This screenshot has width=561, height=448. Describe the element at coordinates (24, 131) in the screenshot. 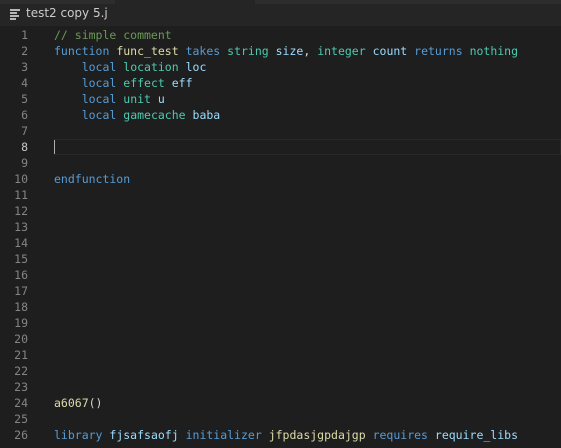

I see `line-number: 7` at that location.